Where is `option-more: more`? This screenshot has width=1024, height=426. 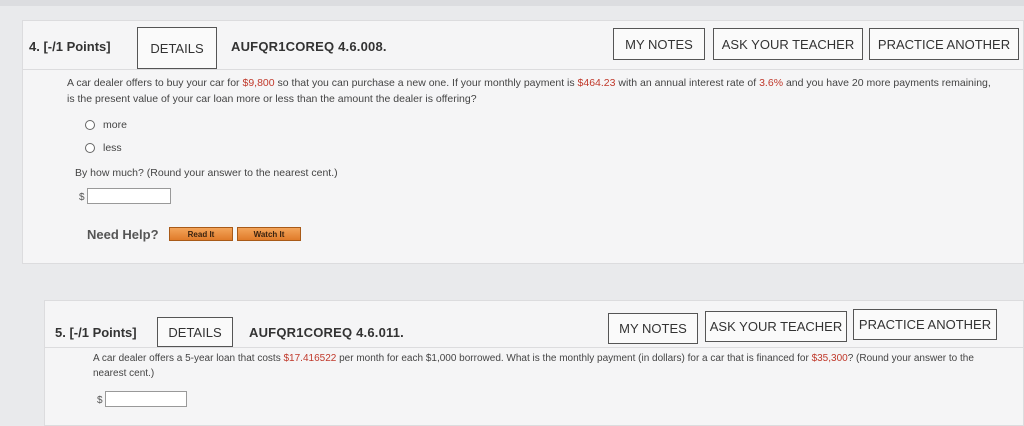 option-more: more is located at coordinates (106, 125).